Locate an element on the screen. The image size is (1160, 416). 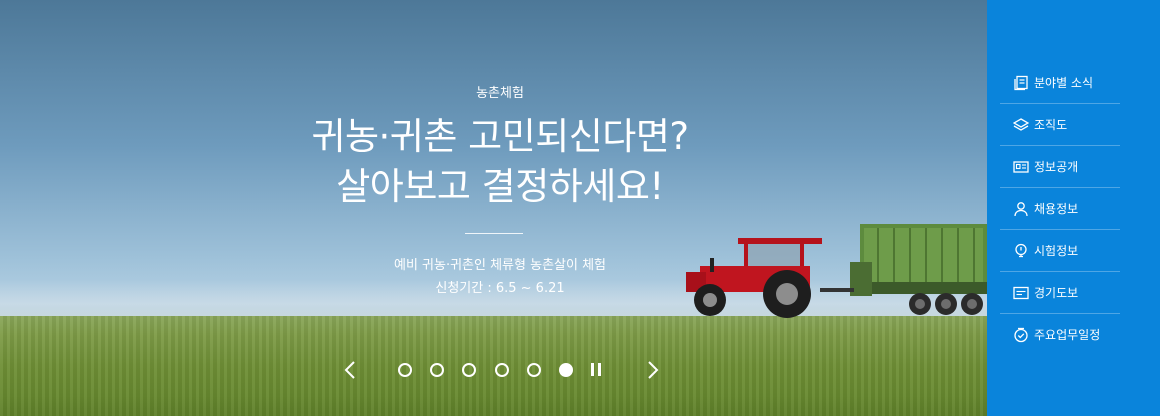
quick-item-label: 경기도보 is located at coordinates (1056, 293).